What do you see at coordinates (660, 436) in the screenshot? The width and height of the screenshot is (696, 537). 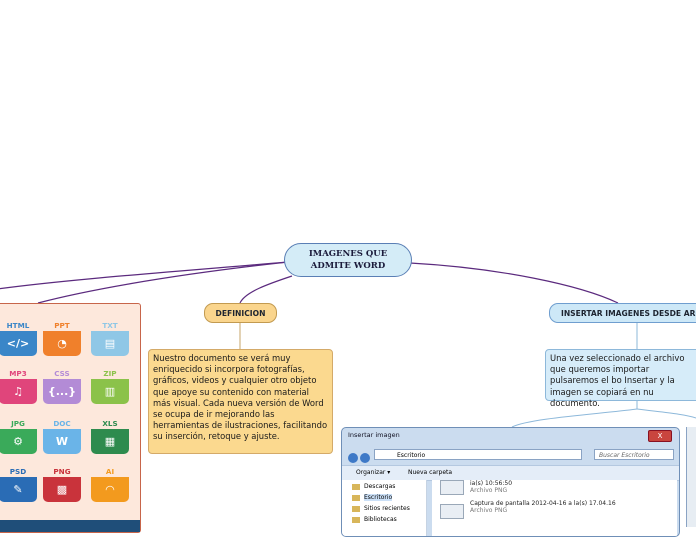 I see `close-icon: X` at bounding box center [660, 436].